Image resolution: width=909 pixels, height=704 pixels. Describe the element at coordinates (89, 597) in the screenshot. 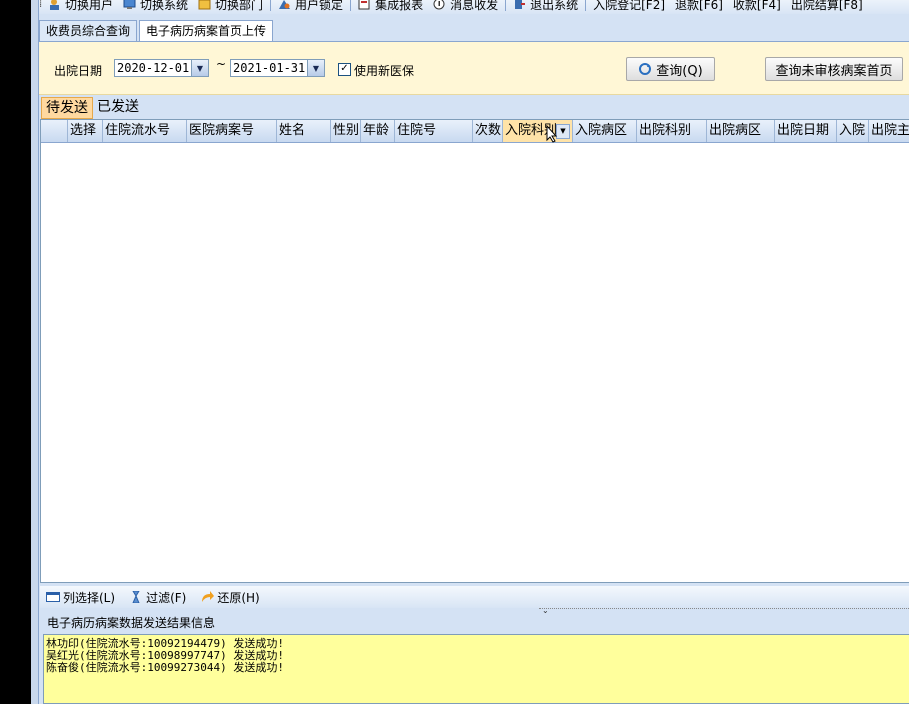

I see `column-select-label: 列选择(L)` at that location.